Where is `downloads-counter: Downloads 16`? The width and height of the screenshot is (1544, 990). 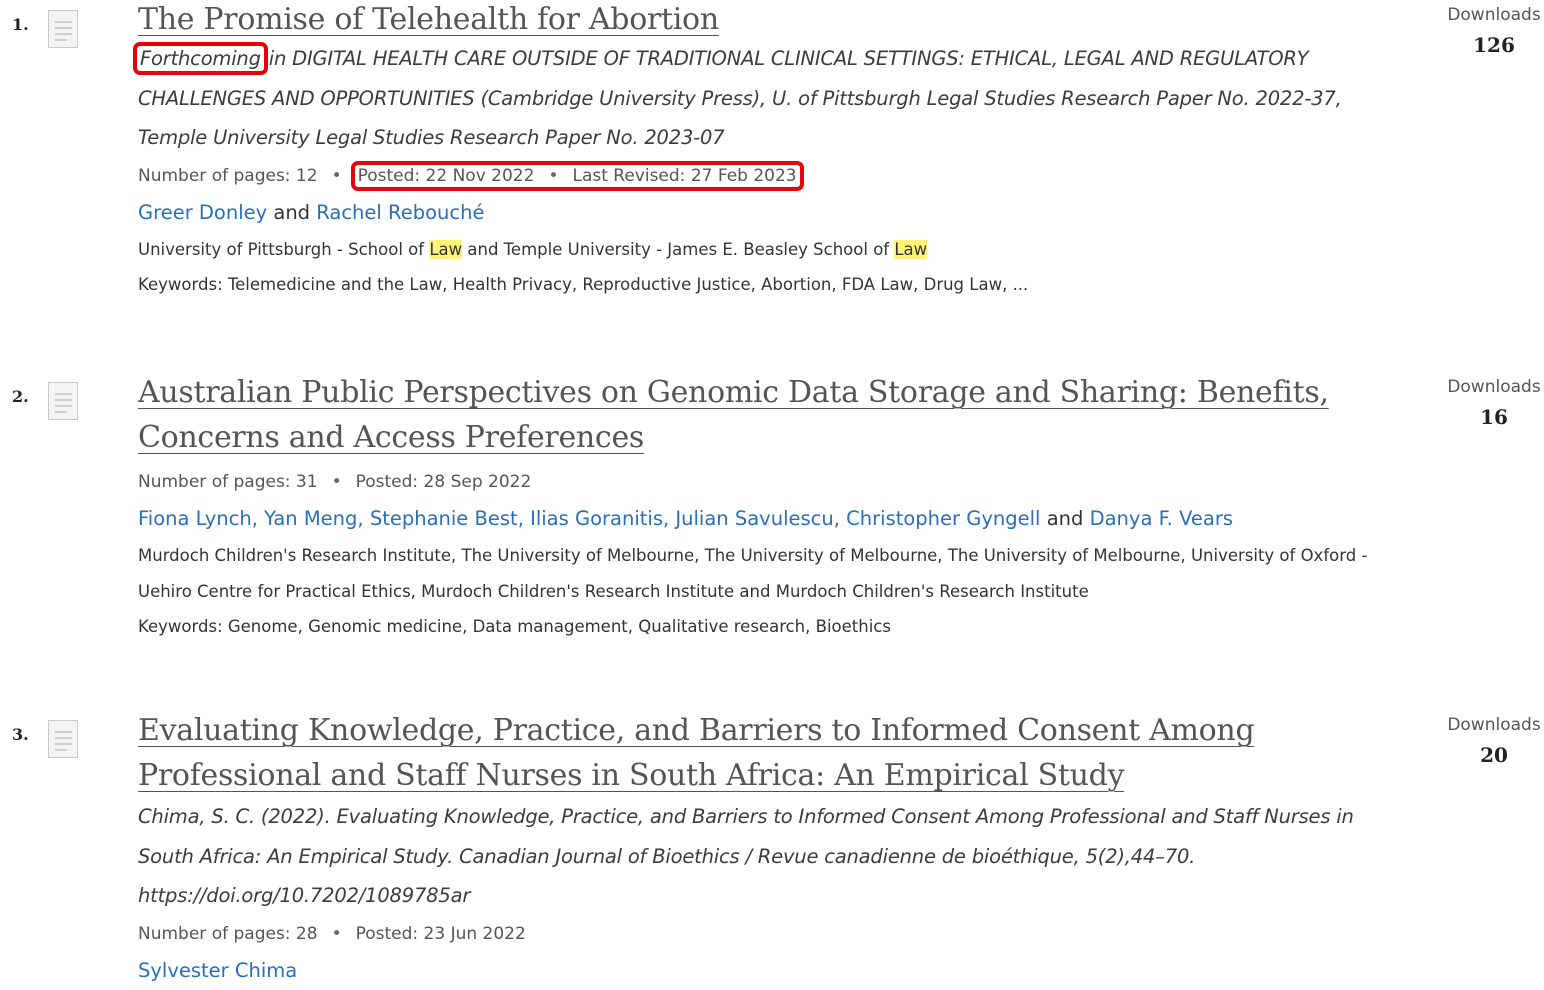
downloads-counter: Downloads 16 is located at coordinates (1492, 404).